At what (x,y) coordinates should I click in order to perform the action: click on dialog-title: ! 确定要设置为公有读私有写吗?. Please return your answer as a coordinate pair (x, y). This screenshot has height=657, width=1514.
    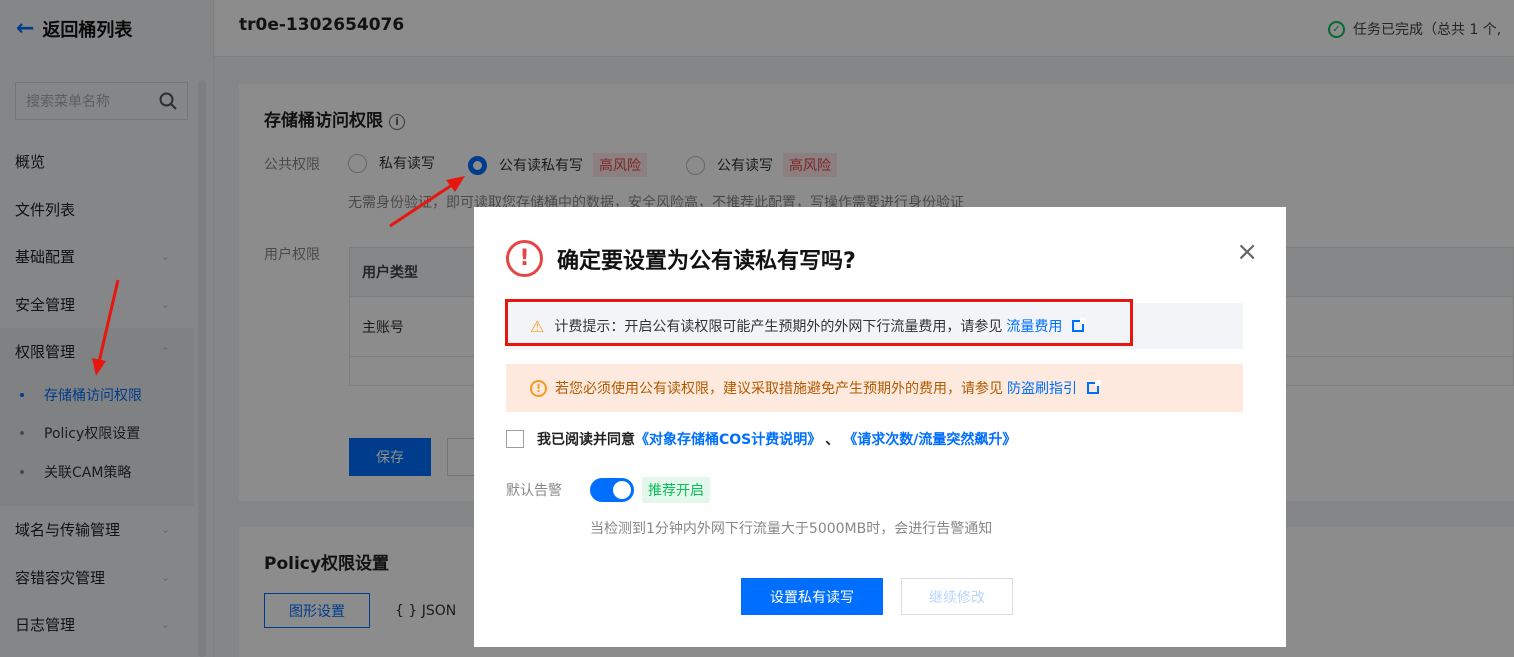
    Looking at the image, I should click on (681, 258).